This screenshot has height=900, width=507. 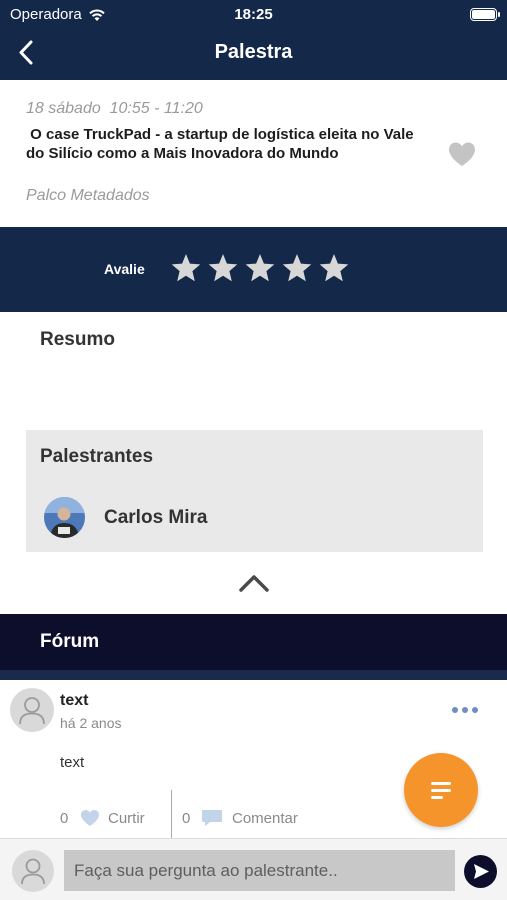 I want to click on summary-heading: Resumo, so click(x=77, y=339).